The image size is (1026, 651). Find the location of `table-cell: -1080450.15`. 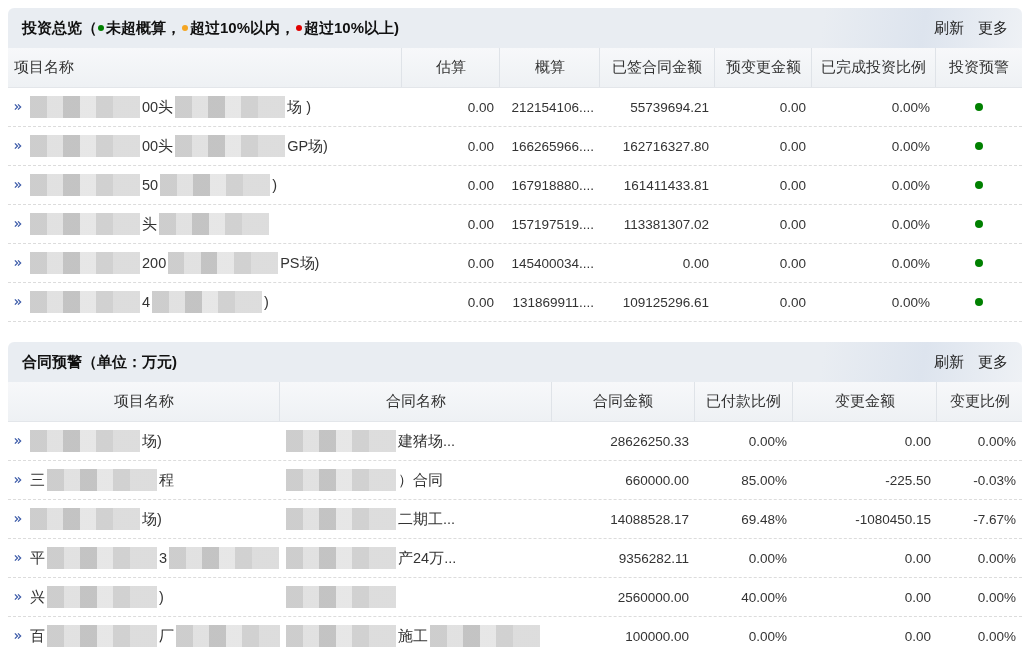

table-cell: -1080450.15 is located at coordinates (893, 519).